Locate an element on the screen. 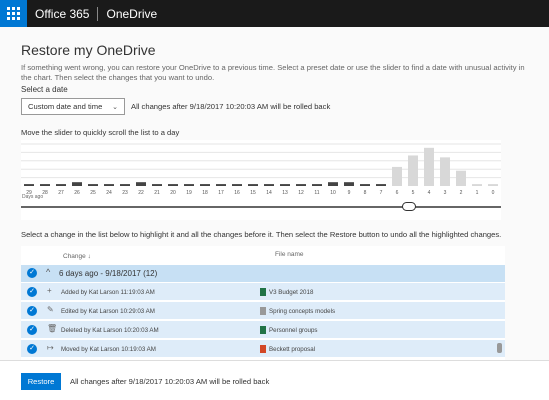 The height and width of the screenshot is (400, 549). app-name: OneDrive is located at coordinates (131, 14).